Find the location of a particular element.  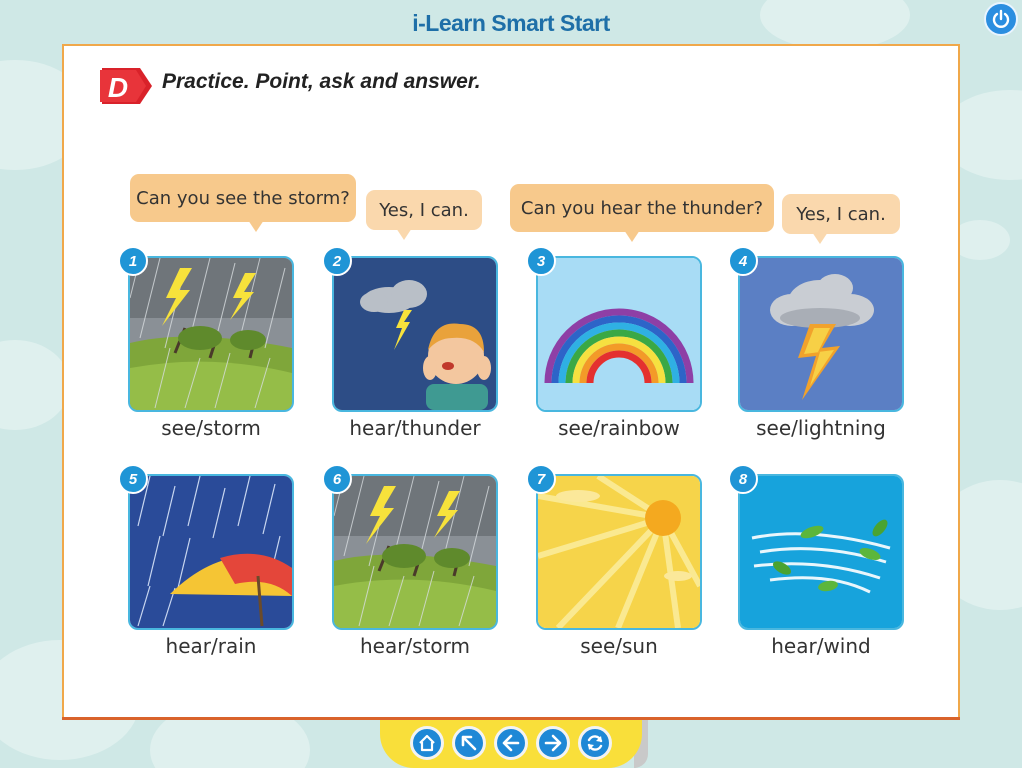

picture-card: 7 see/sun is located at coordinates (614, 561).